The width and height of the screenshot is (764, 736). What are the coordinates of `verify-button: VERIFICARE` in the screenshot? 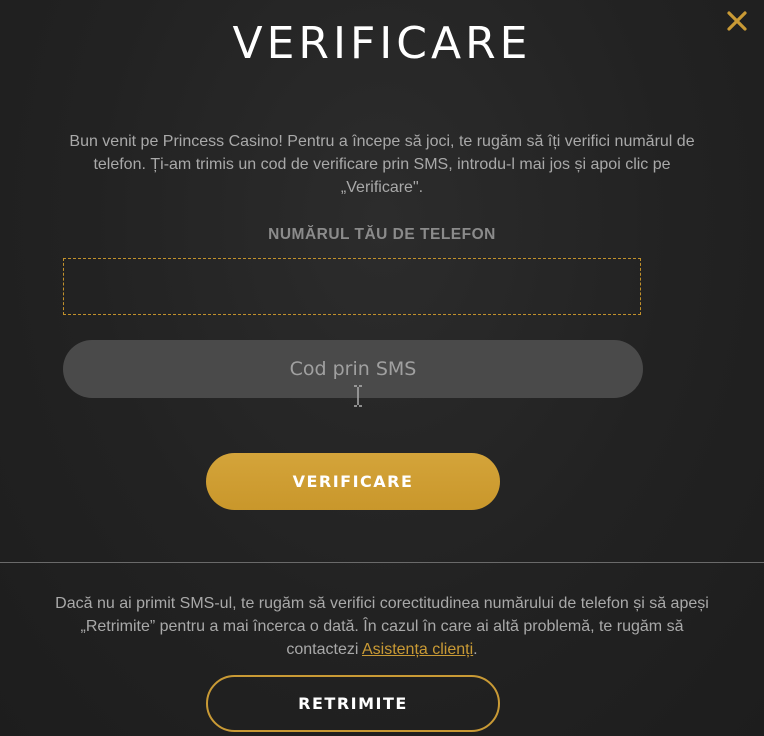 It's located at (353, 481).